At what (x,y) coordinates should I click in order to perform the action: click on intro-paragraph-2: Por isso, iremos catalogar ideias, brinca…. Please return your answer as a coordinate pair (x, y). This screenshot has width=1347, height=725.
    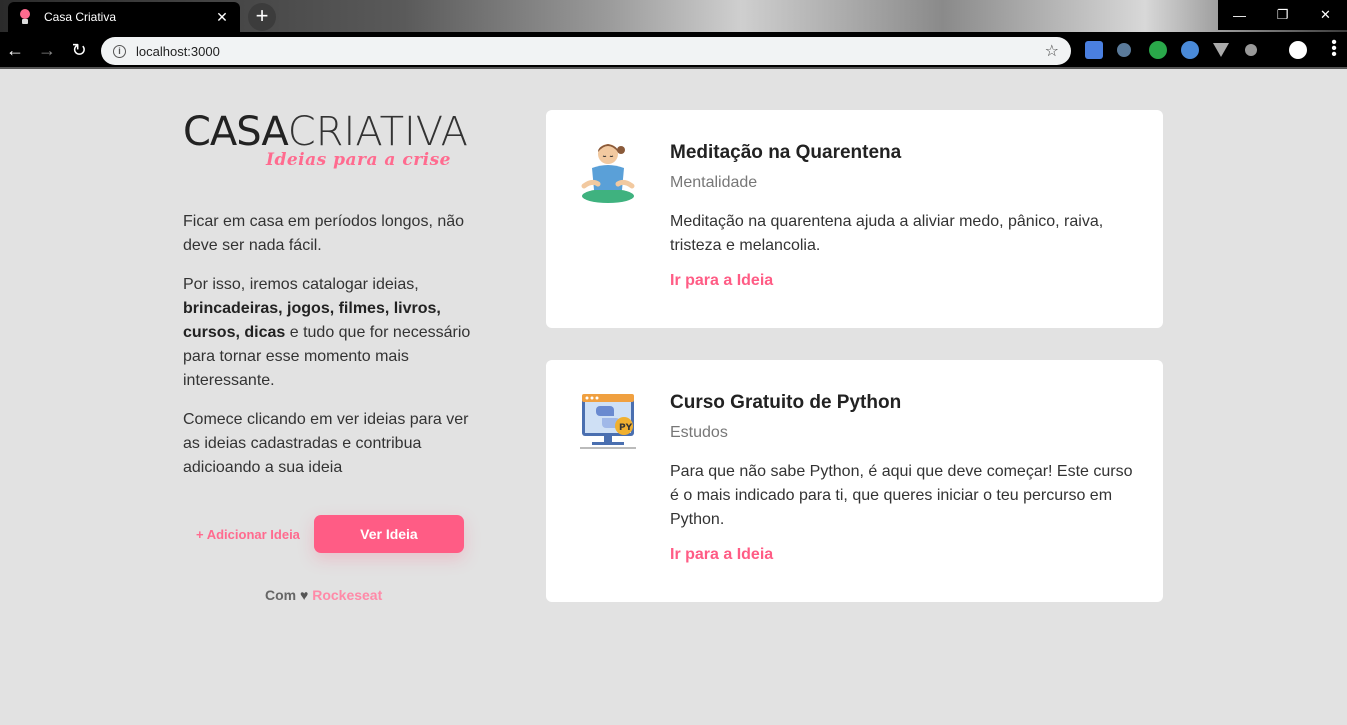
    Looking at the image, I should click on (327, 332).